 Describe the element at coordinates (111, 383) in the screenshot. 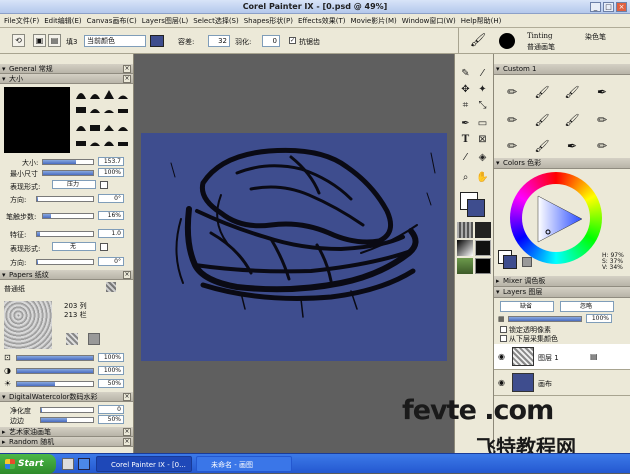

I see `paper-brightness-input: 50%` at that location.